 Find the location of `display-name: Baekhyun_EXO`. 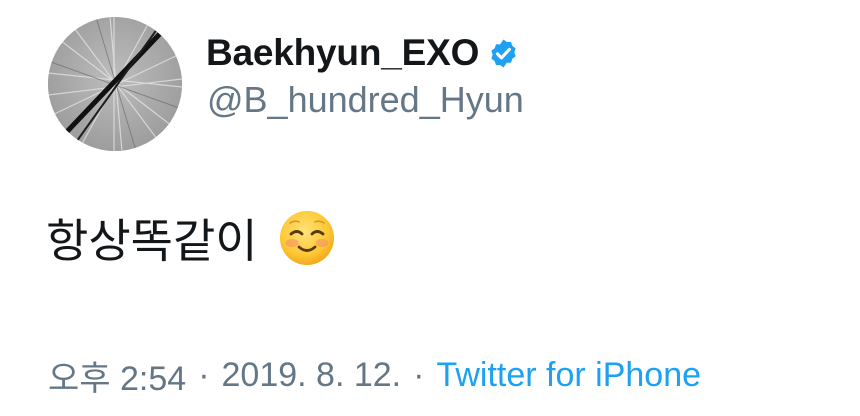

display-name: Baekhyun_EXO is located at coordinates (342, 53).